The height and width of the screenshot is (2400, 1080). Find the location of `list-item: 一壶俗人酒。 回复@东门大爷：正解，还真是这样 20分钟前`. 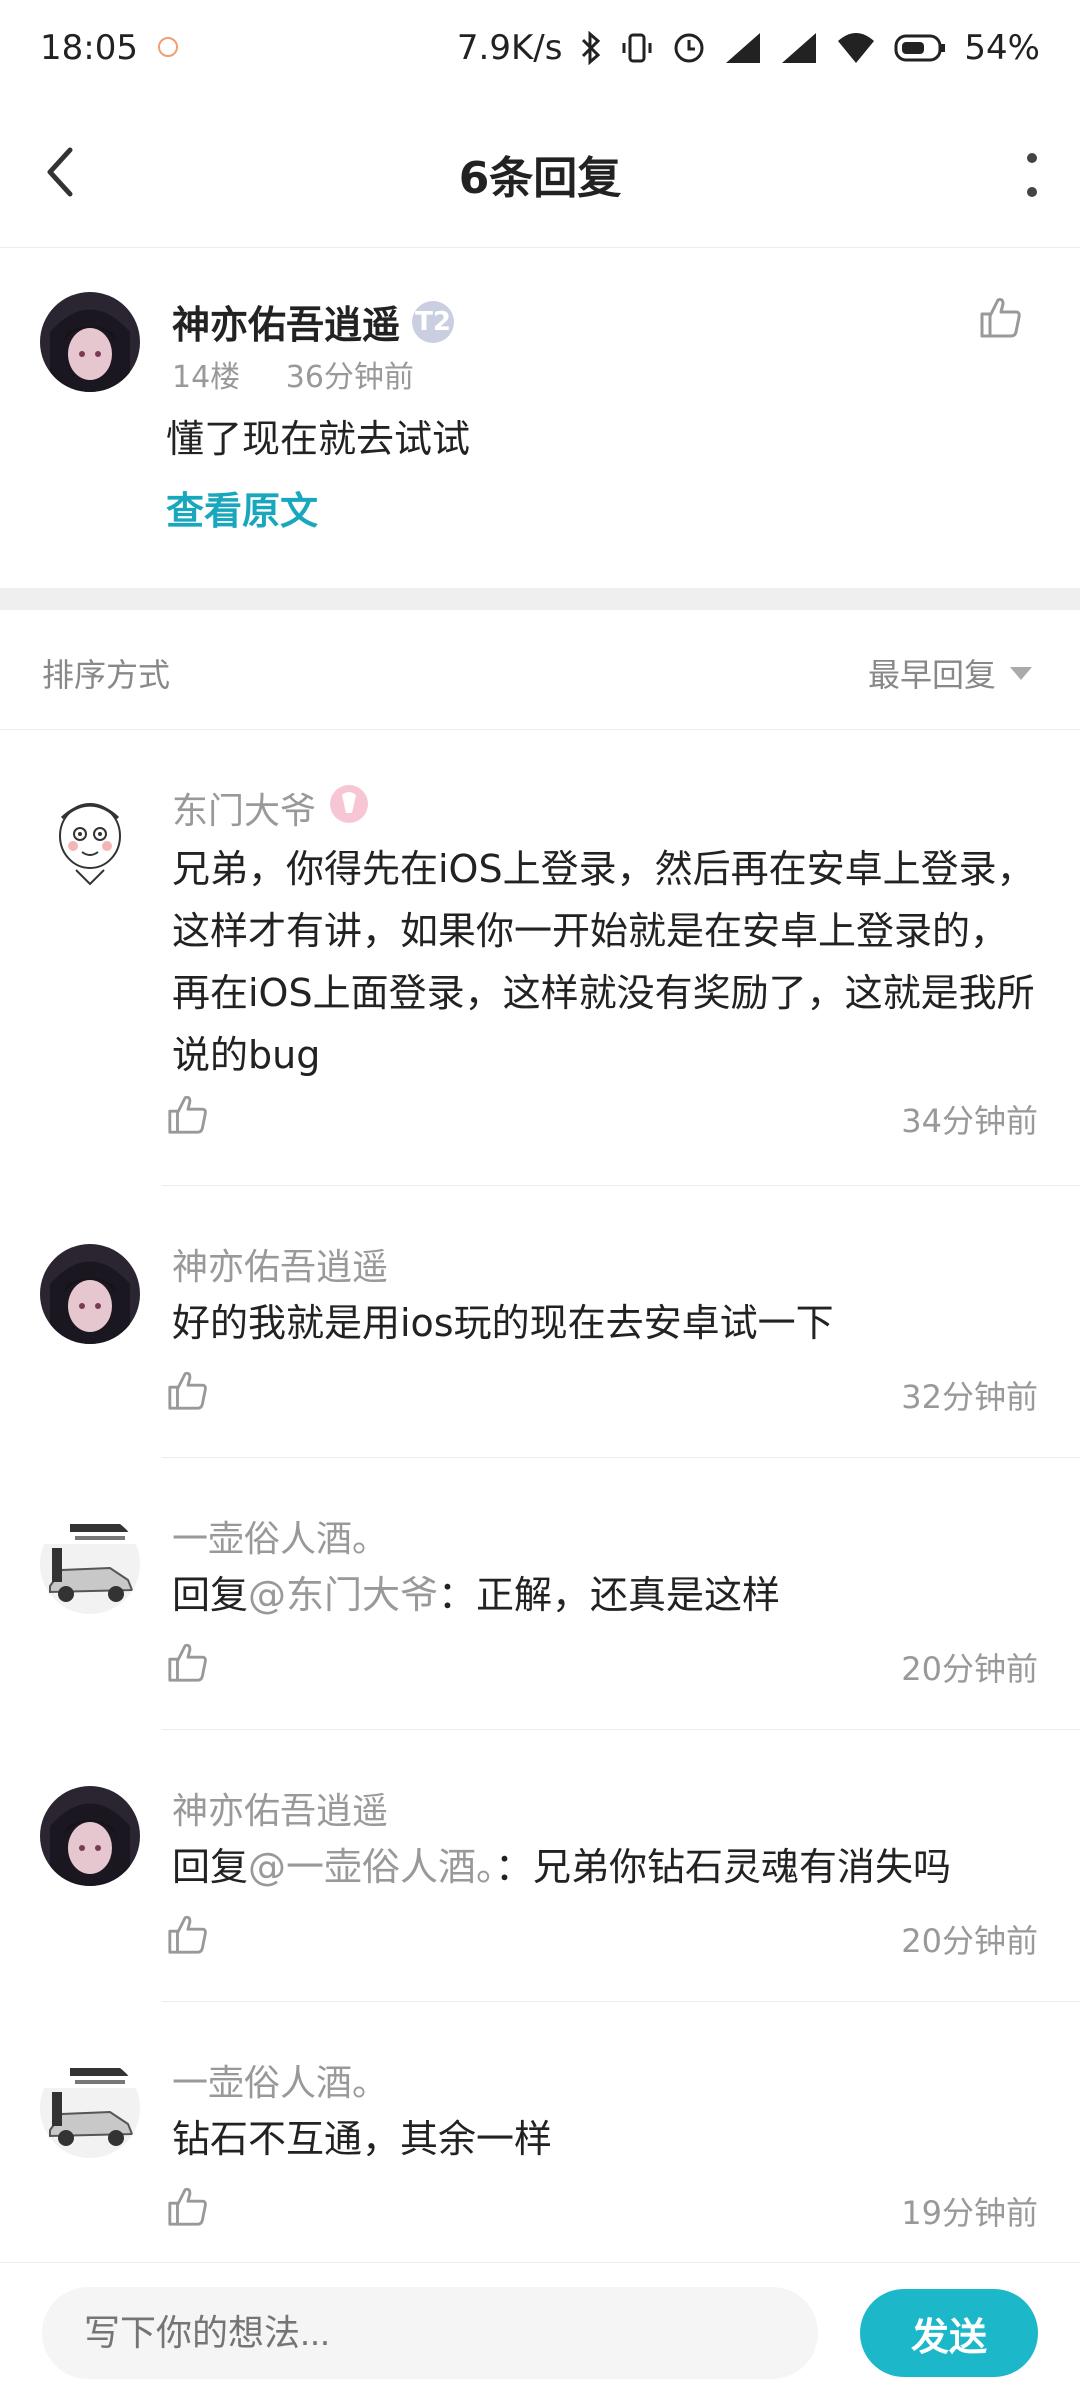

list-item: 一壶俗人酒。 回复@东门大爷：正解，还真是这样 20分钟前 is located at coordinates (540, 1594).